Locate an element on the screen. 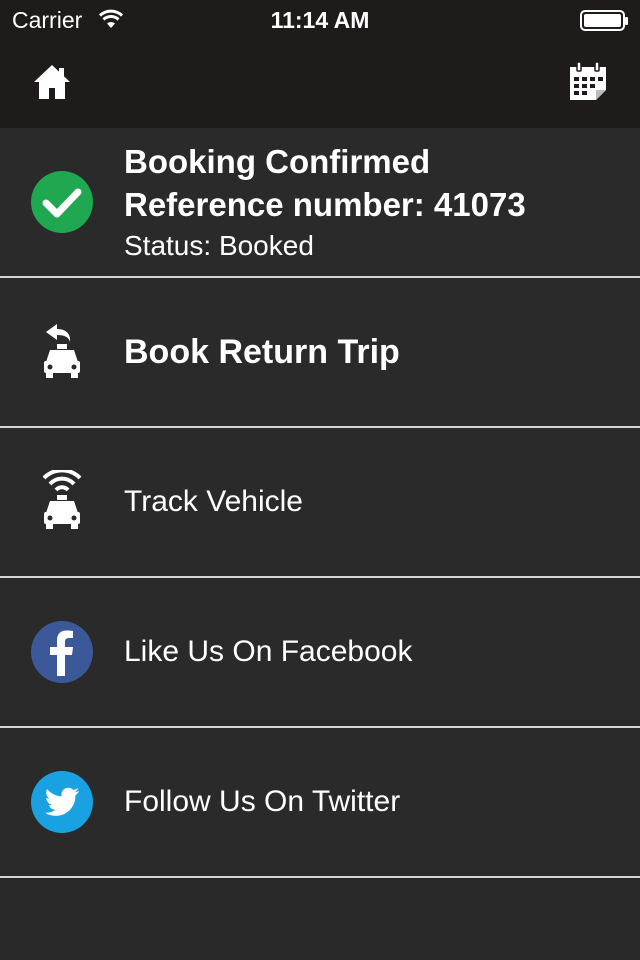 The height and width of the screenshot is (960, 640). clock: 11:14 AM is located at coordinates (320, 20).